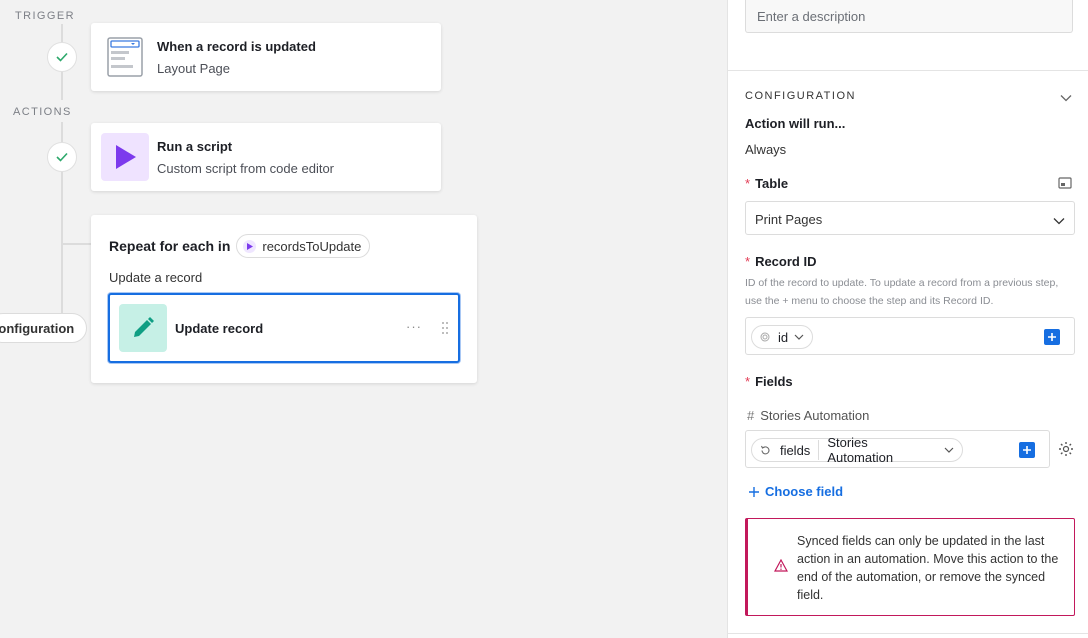  Describe the element at coordinates (266, 57) in the screenshot. I see `trigger-card: When a record is updated Layout Page` at that location.